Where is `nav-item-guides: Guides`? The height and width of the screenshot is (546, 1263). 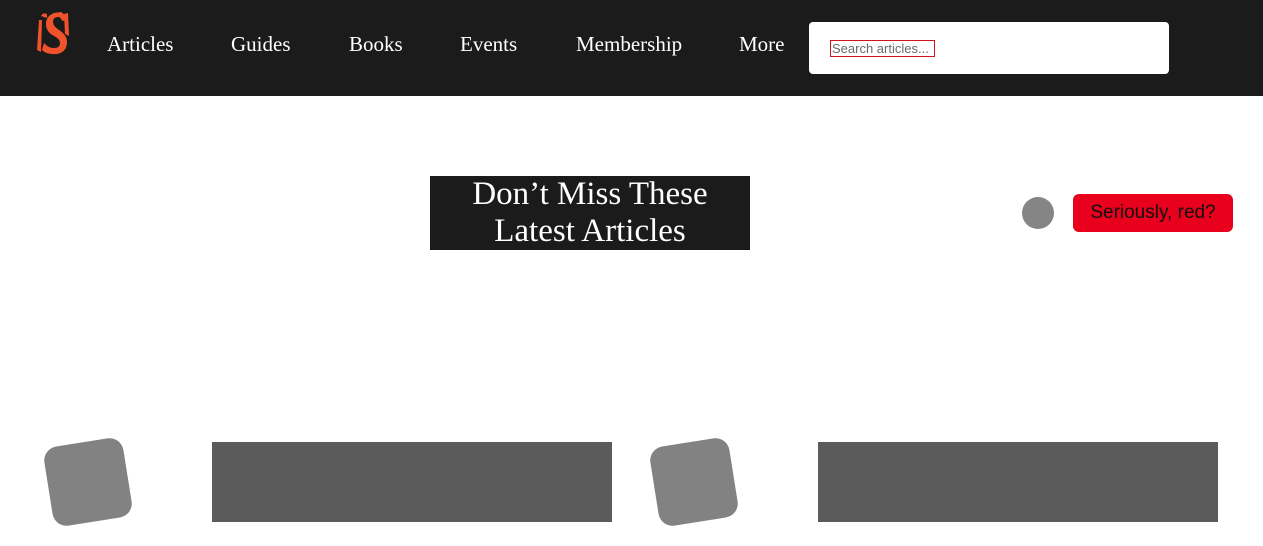 nav-item-guides: Guides is located at coordinates (261, 44).